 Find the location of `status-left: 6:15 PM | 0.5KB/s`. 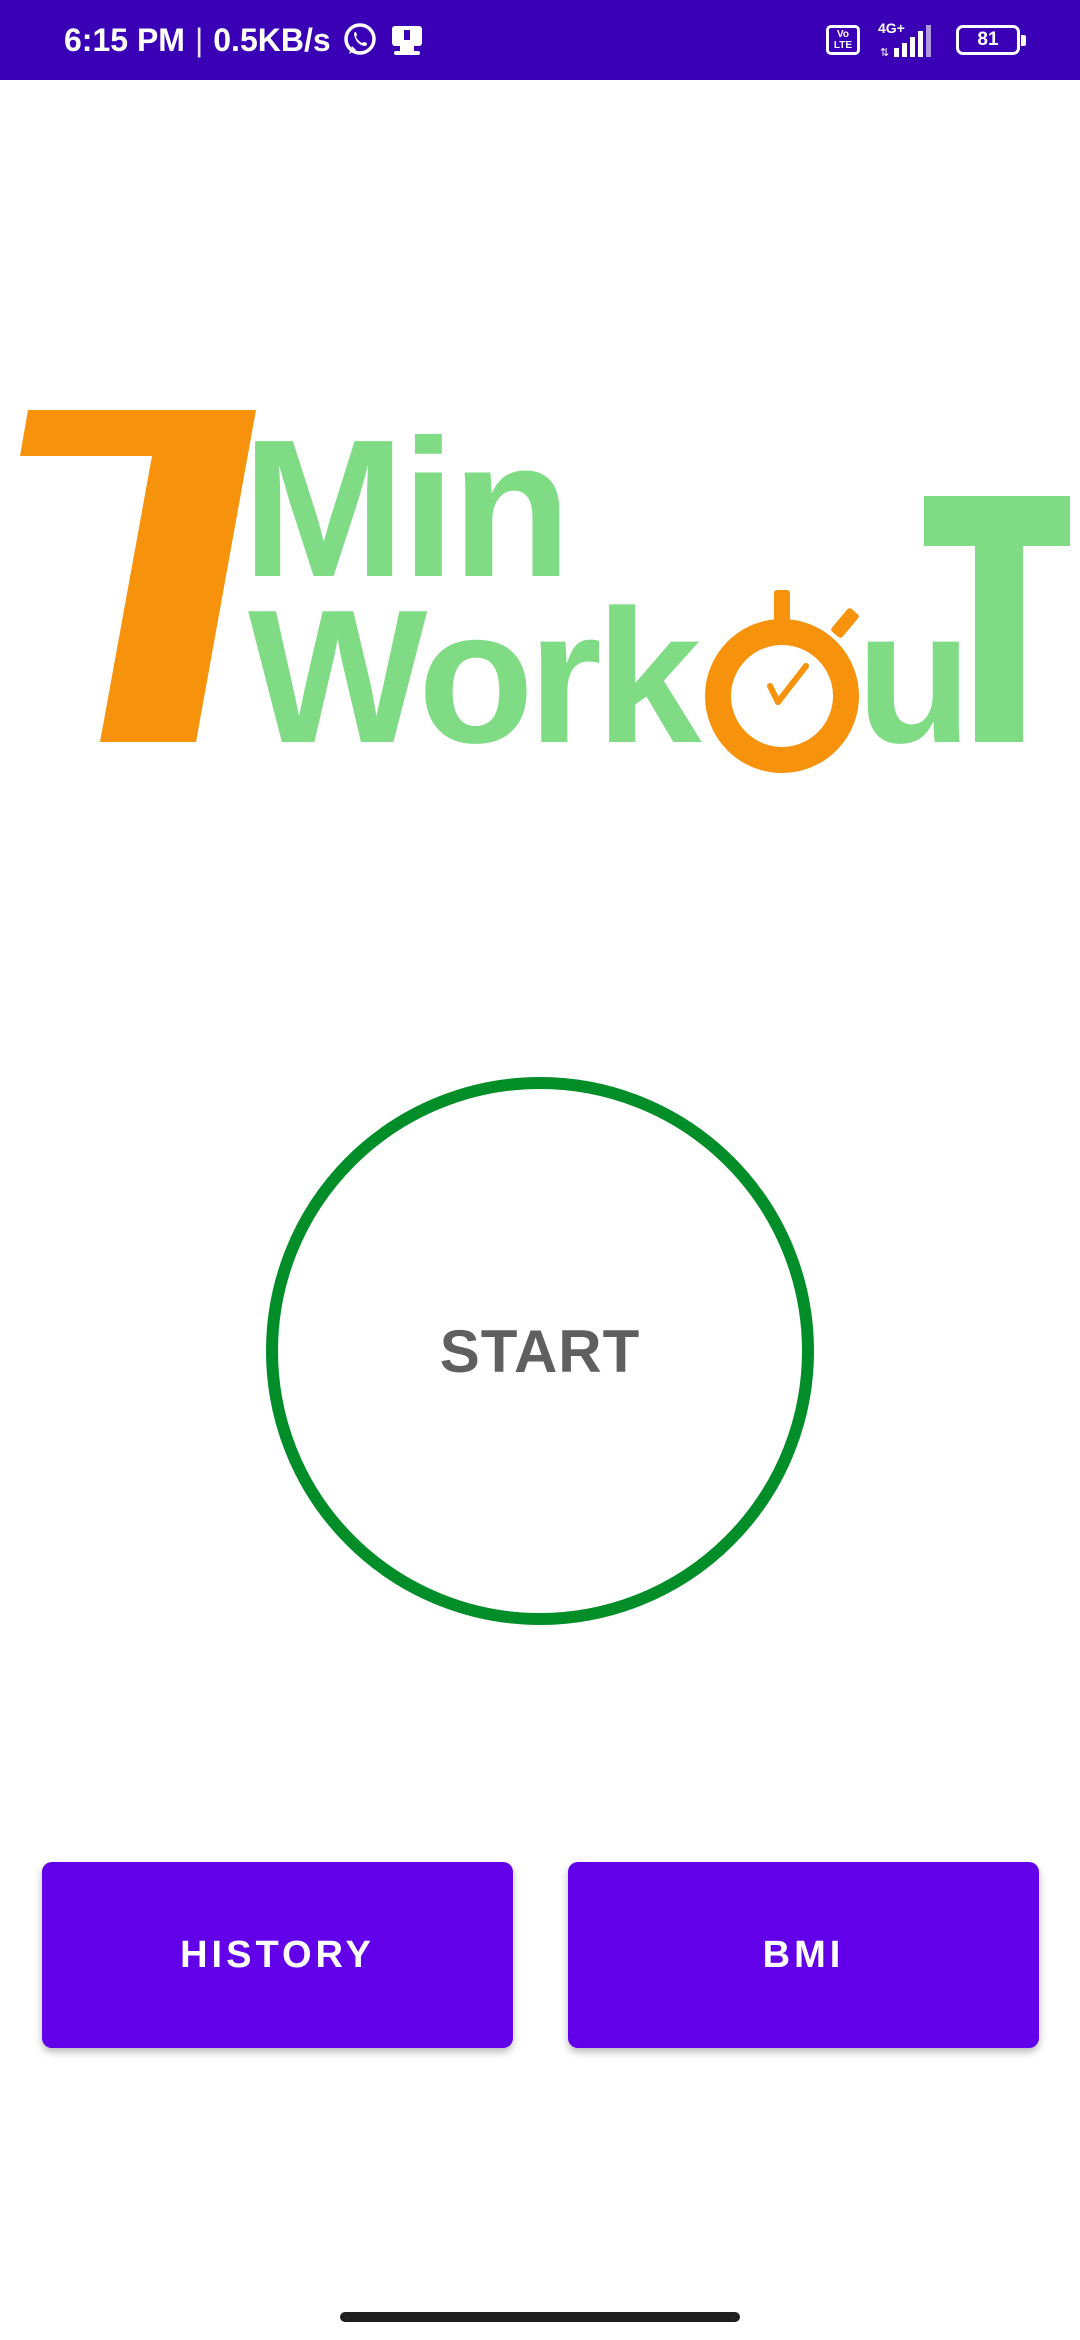

status-left: 6:15 PM | 0.5KB/s is located at coordinates (244, 40).